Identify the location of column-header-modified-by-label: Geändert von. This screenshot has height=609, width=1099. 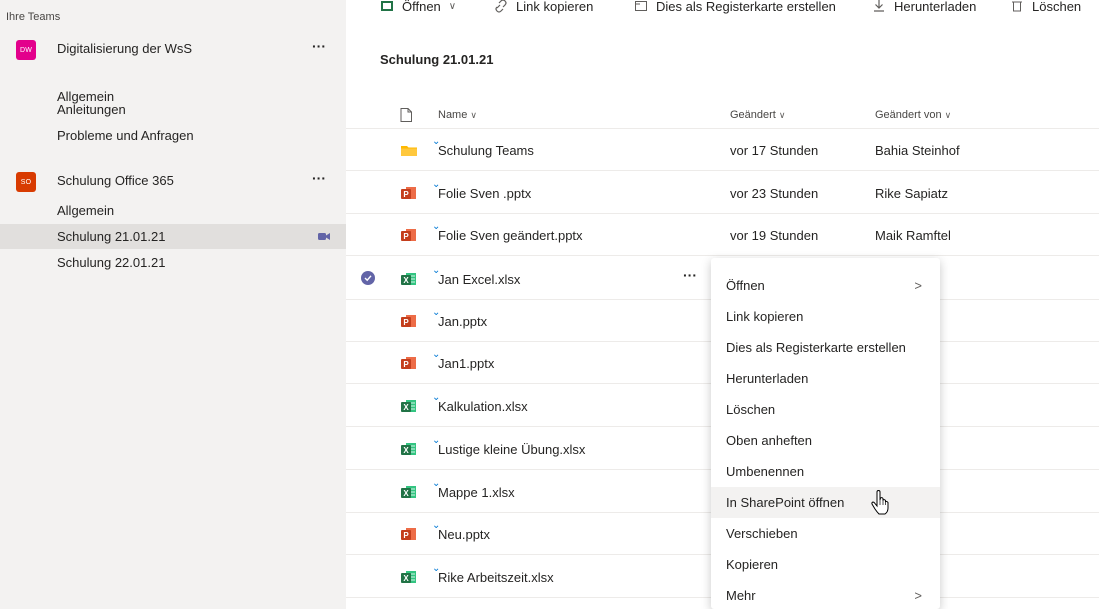
(908, 115).